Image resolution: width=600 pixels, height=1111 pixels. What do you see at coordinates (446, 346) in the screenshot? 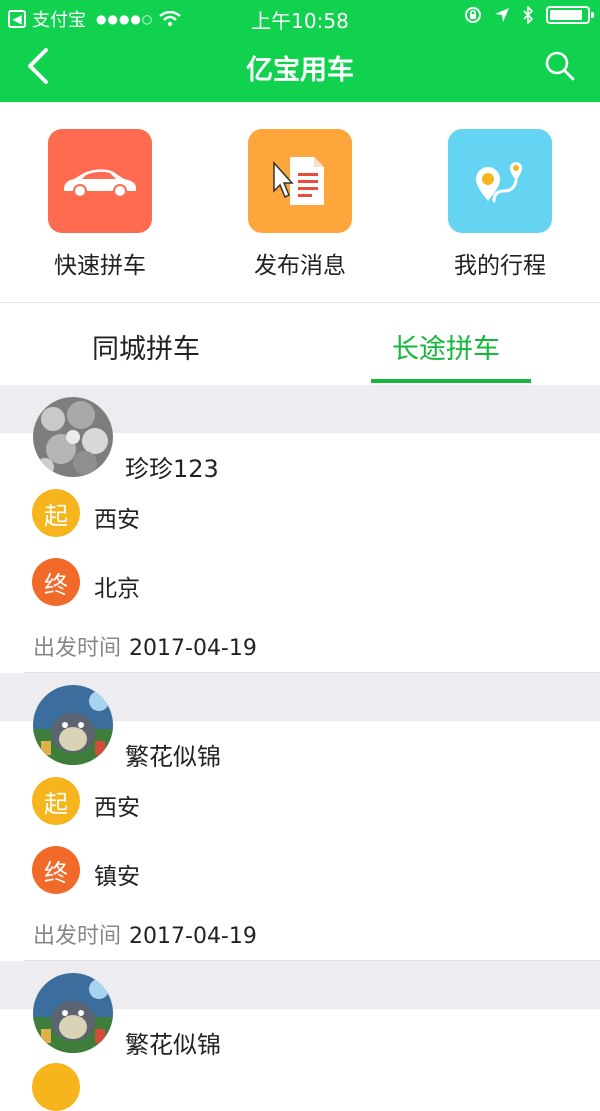
I see `tab-long-distance-carpool: 长途拼车` at bounding box center [446, 346].